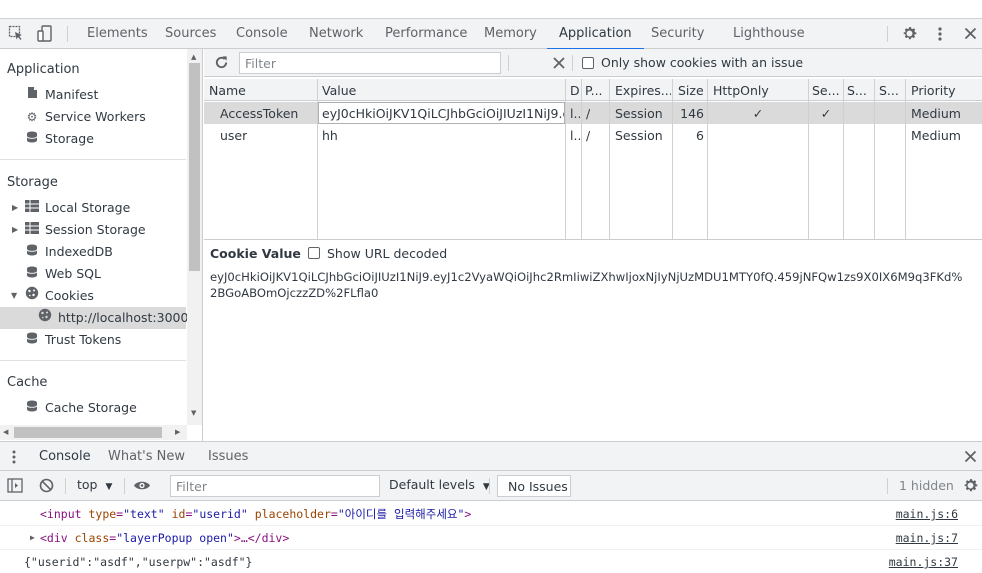  Describe the element at coordinates (81, 408) in the screenshot. I see `sidebar-item-cache-storage: Cache Storage` at that location.